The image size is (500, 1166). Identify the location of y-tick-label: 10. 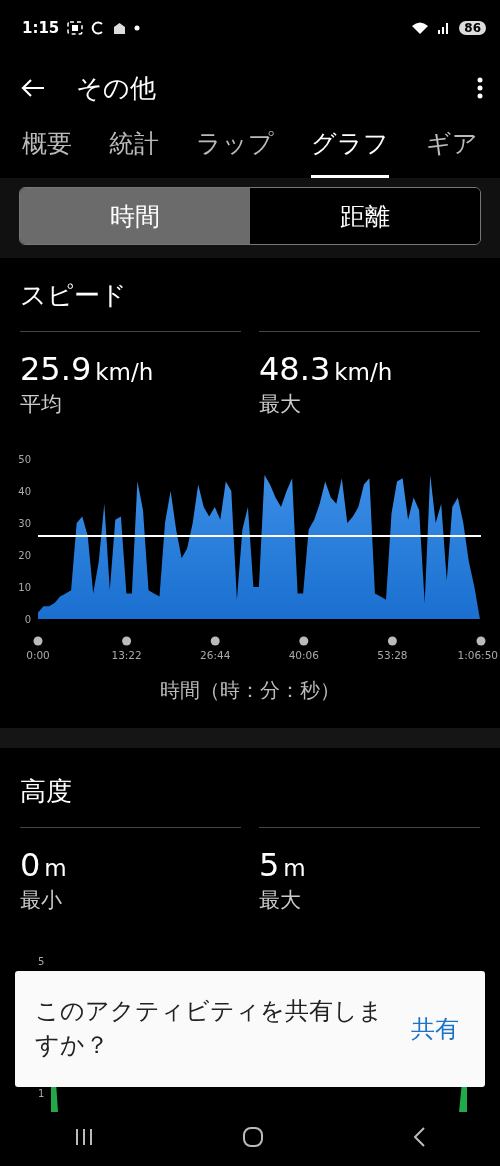
(24, 587).